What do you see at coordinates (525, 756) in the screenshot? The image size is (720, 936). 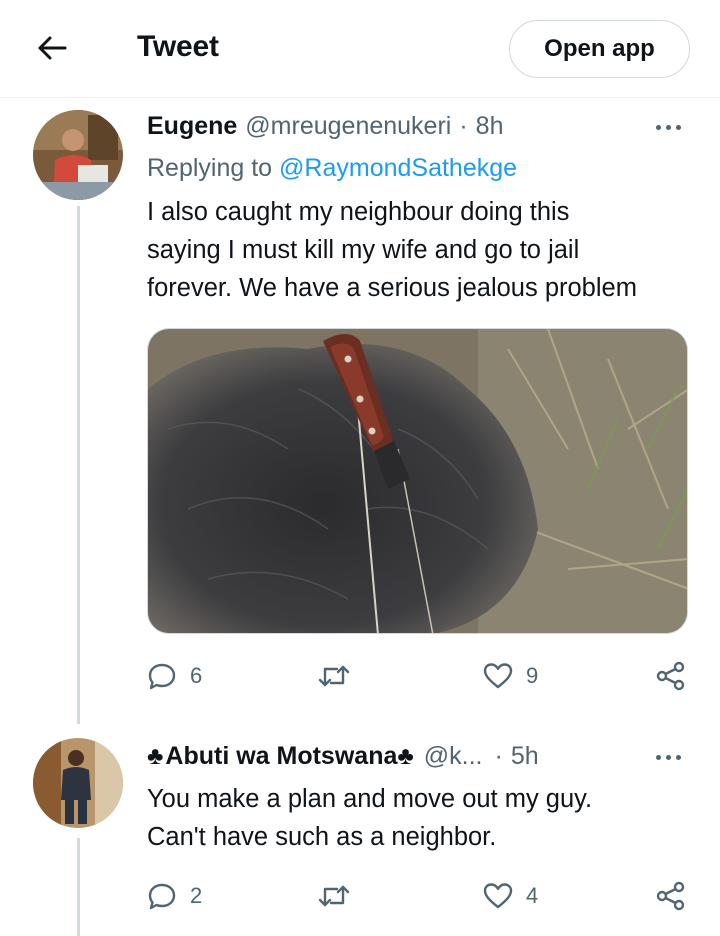 I see `timestamp: 5h` at bounding box center [525, 756].